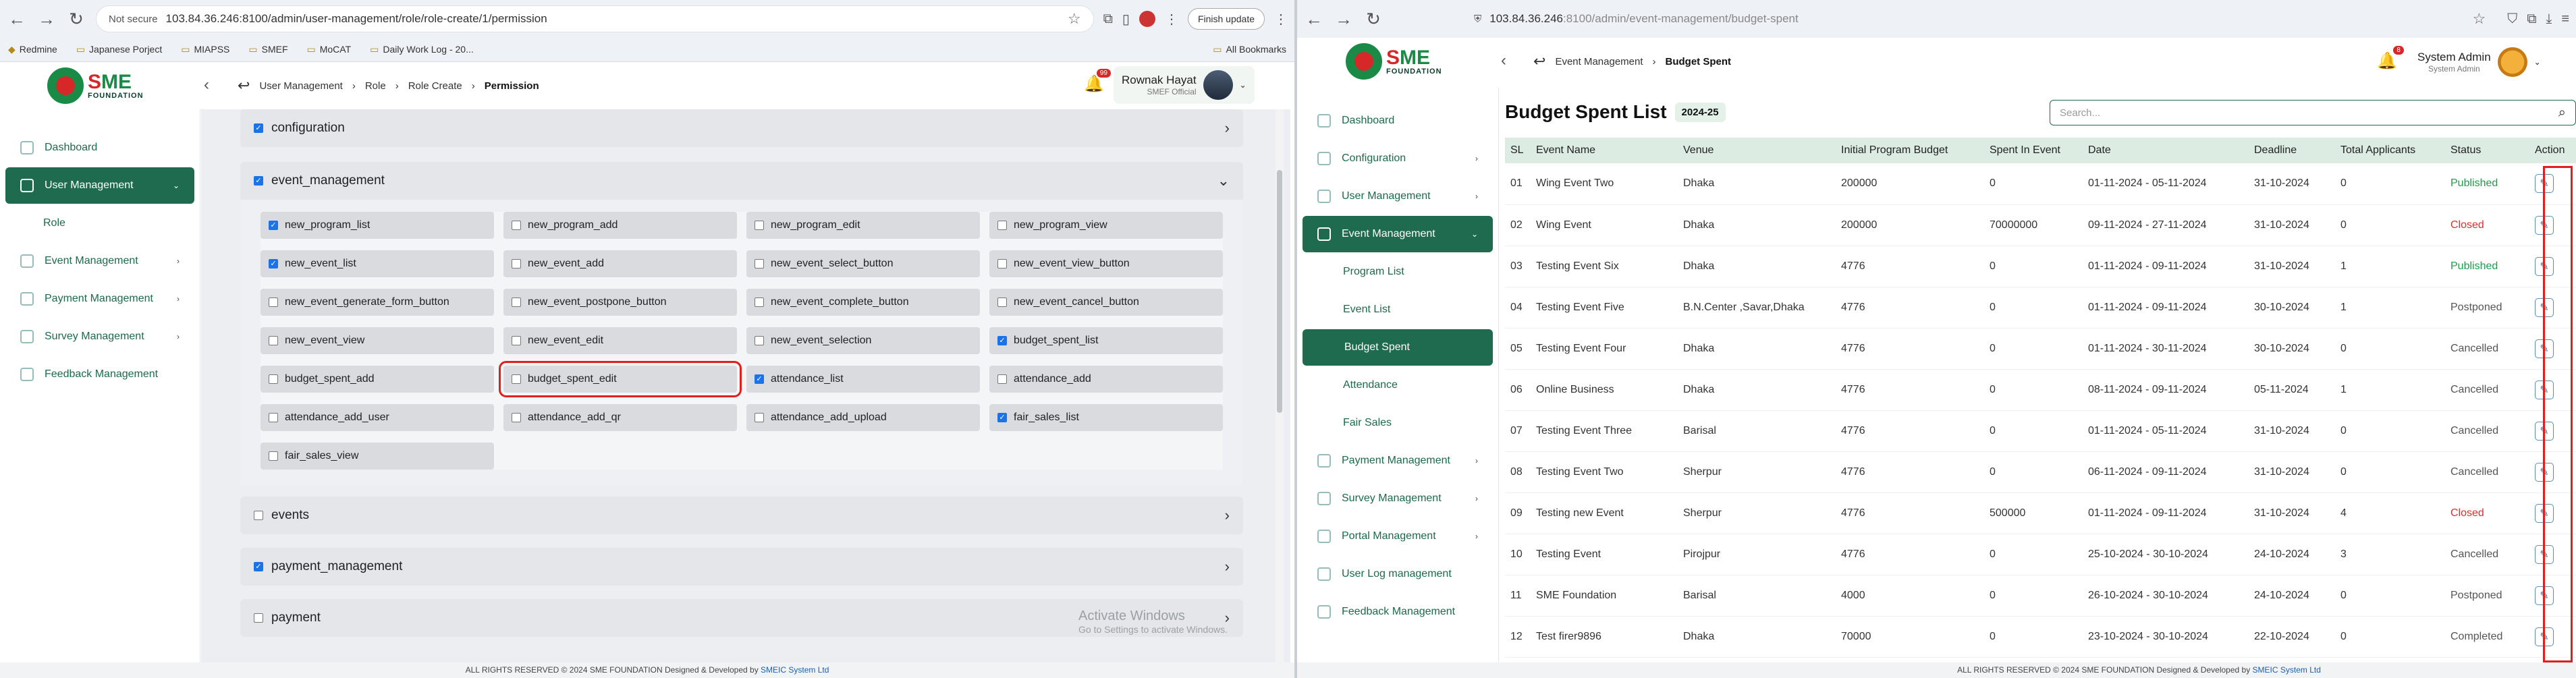 This screenshot has width=2576, height=678. I want to click on sidebar-item-role: Role, so click(99, 223).